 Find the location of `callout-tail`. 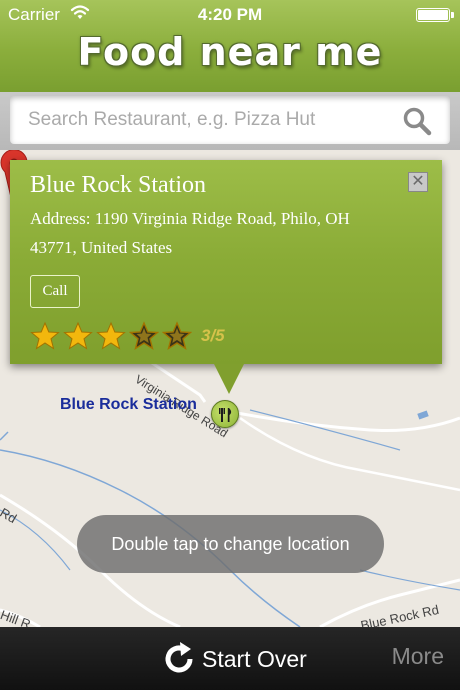

callout-tail is located at coordinates (229, 379).